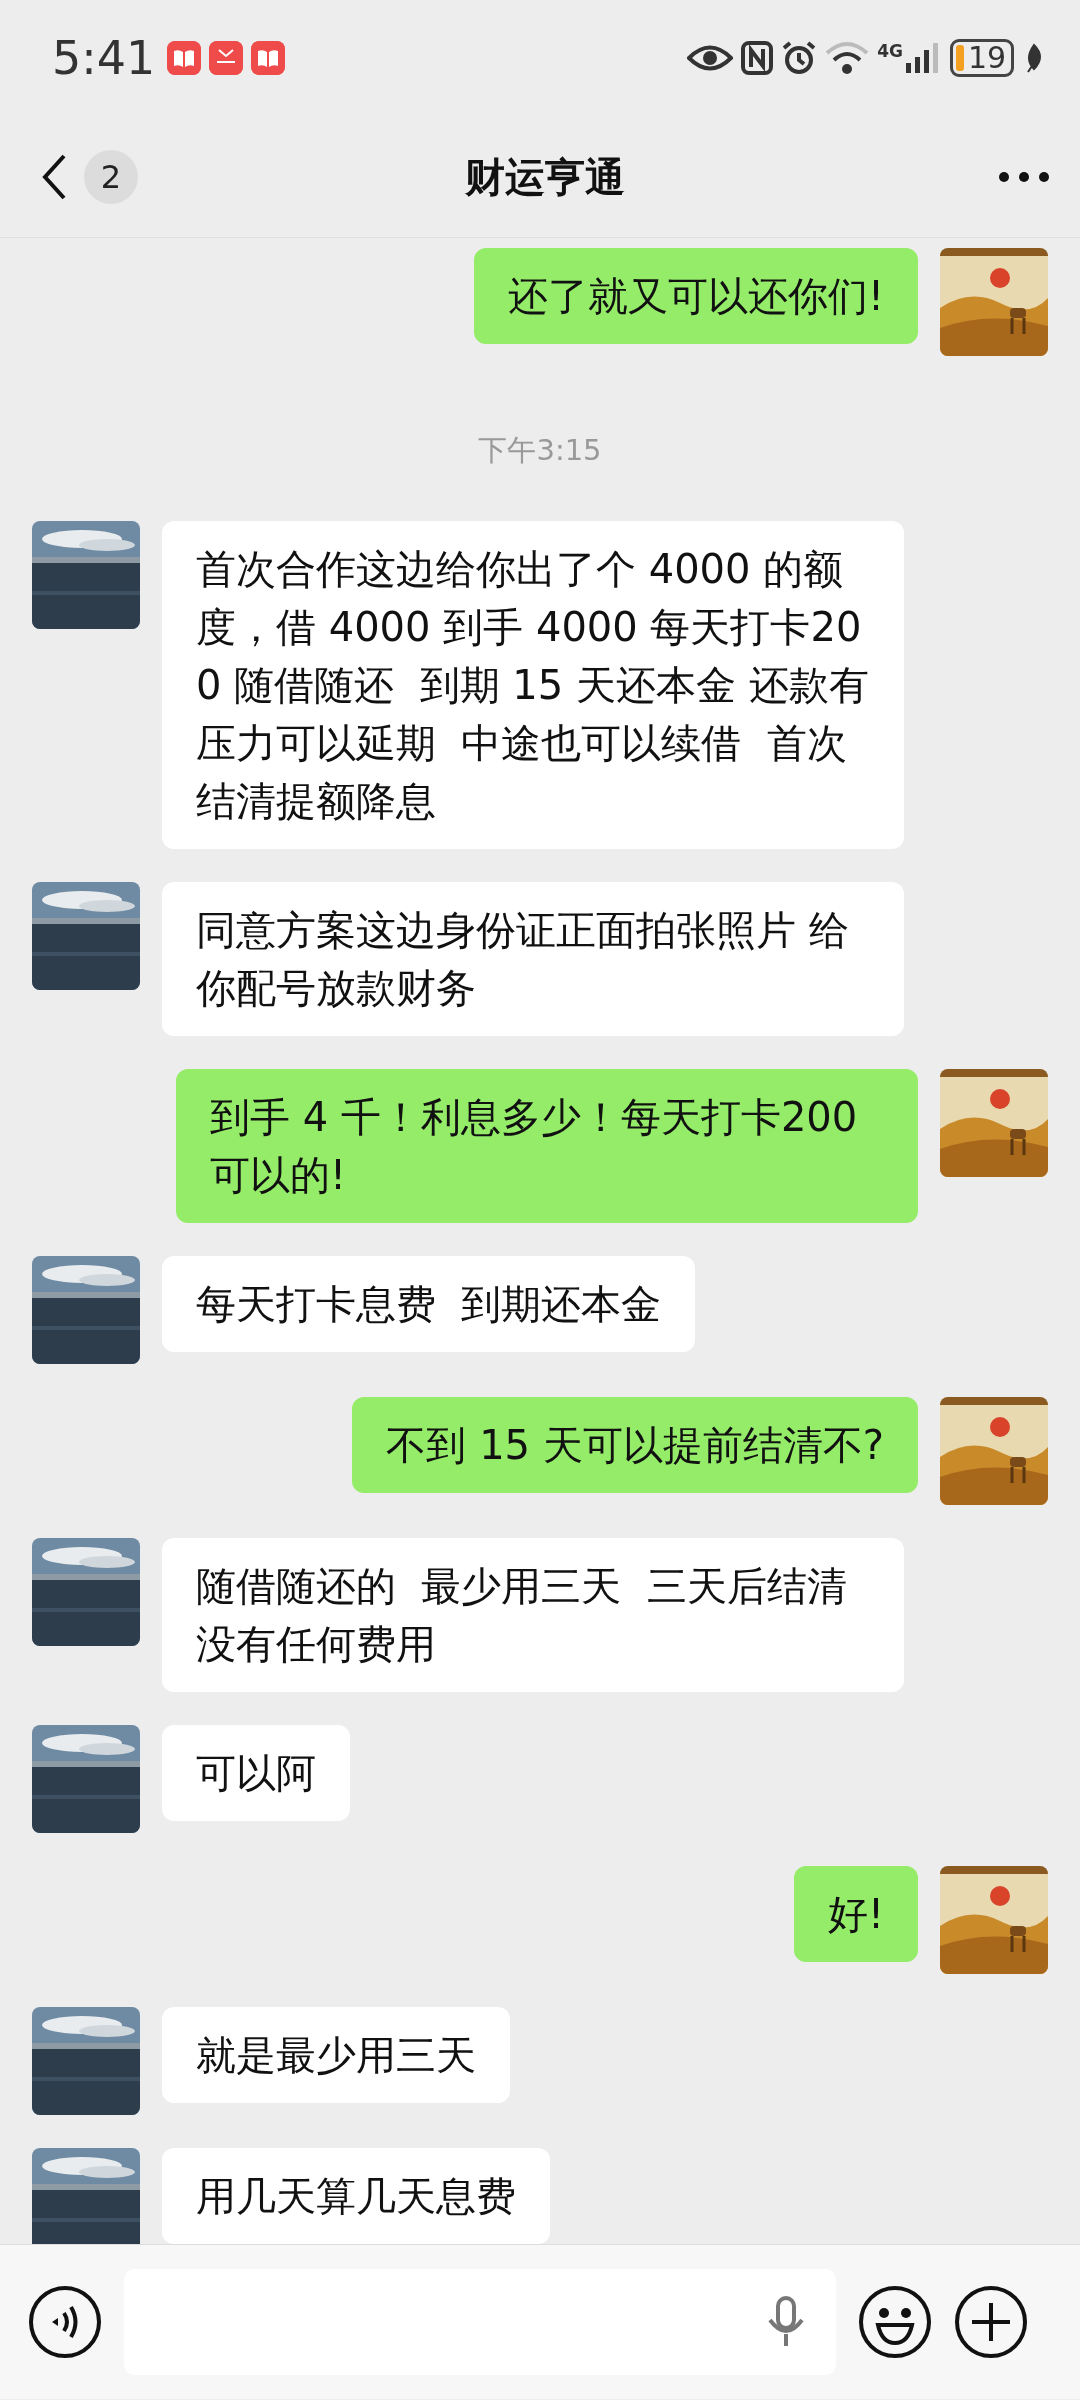  What do you see at coordinates (533, 958) in the screenshot?
I see `message-bubble: 同意方案这边身份证正面拍张照片 给你配号放款财务` at bounding box center [533, 958].